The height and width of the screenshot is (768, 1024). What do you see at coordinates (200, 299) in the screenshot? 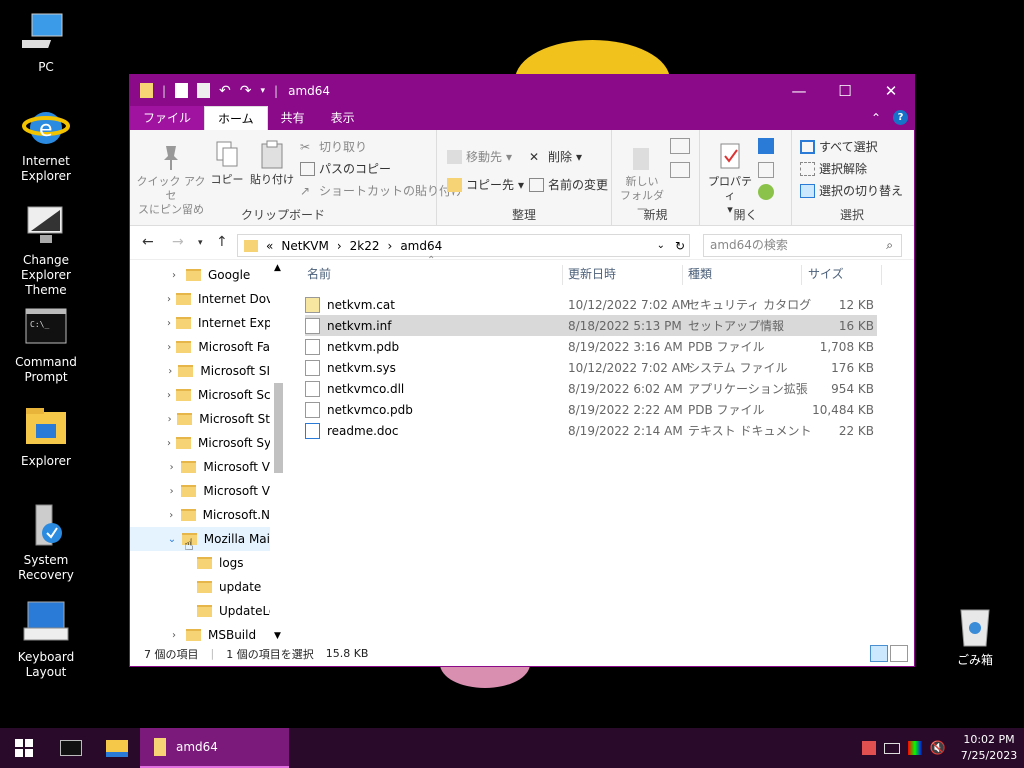
I see `nav-item: › Internet Dov` at bounding box center [200, 299].